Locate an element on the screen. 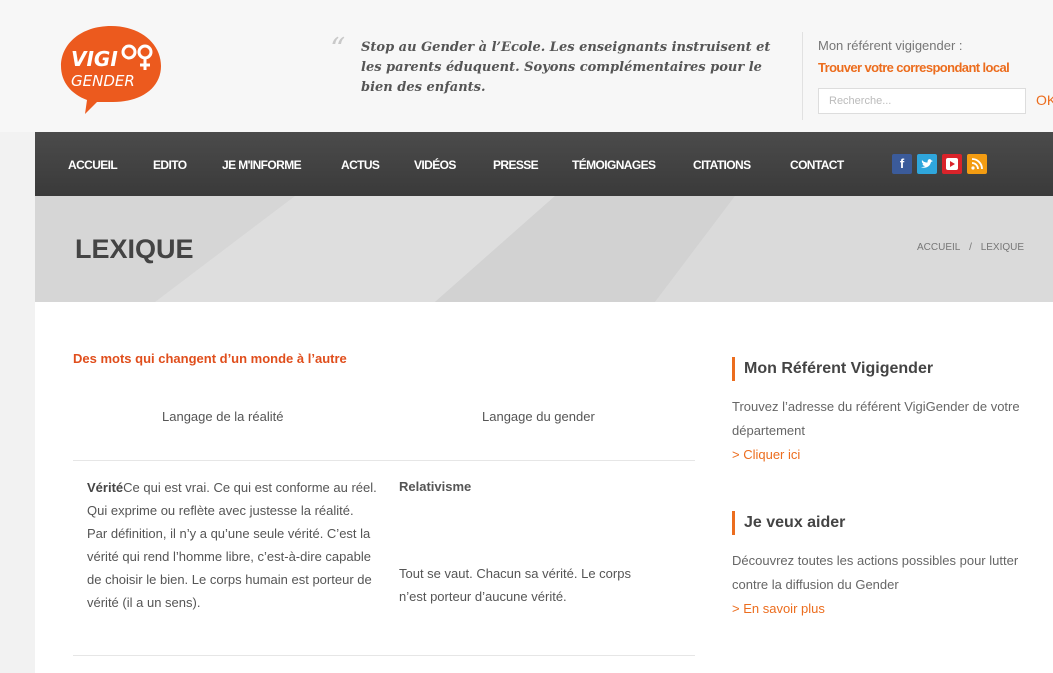 This screenshot has width=1053, height=673. gender-term-label: Relativisme is located at coordinates (435, 486).